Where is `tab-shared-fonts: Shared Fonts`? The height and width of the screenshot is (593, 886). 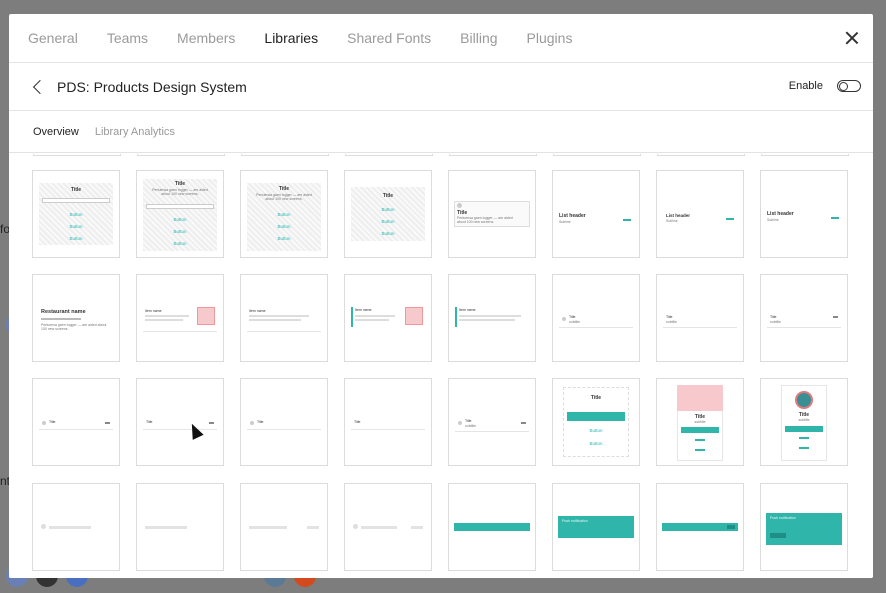 tab-shared-fonts: Shared Fonts is located at coordinates (389, 38).